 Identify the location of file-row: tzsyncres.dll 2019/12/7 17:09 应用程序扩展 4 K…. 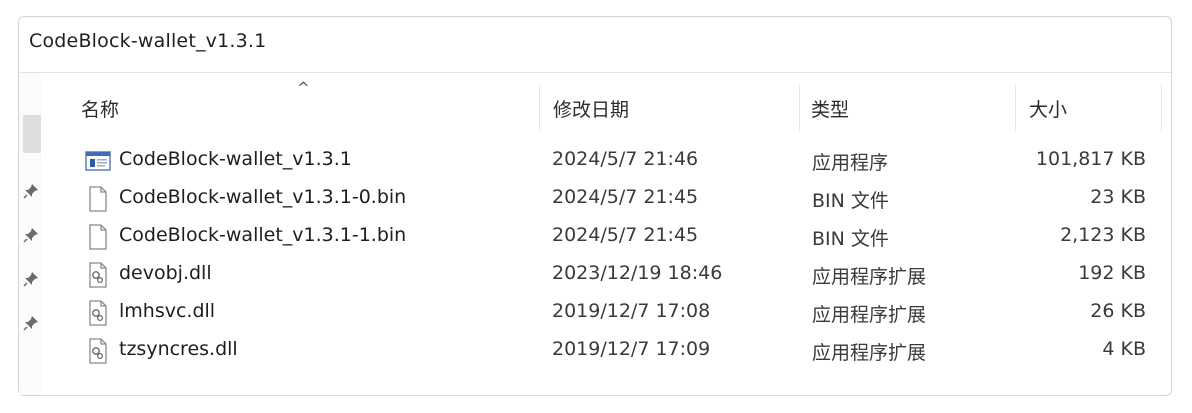
(617, 351).